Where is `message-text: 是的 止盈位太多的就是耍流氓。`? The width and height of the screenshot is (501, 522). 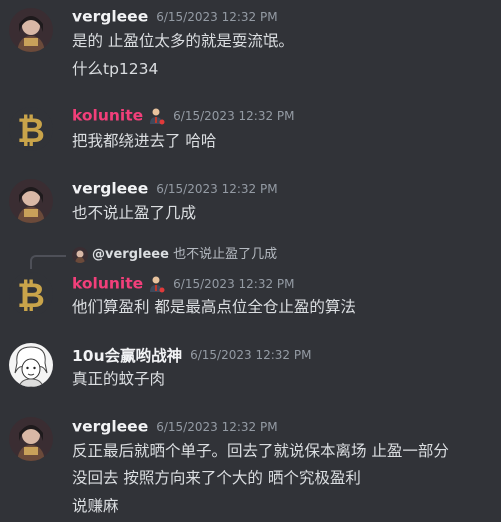
message-text: 是的 止盈位太多的就是耍流氓。 is located at coordinates (183, 41).